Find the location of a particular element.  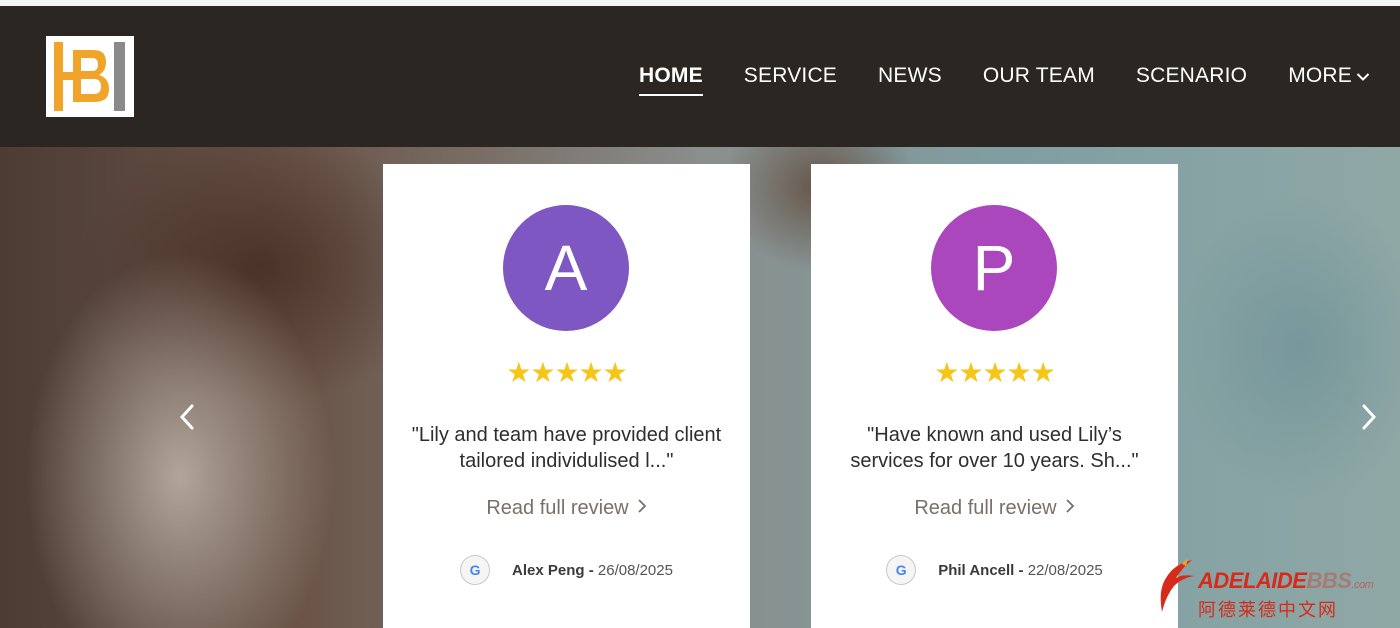

site-watermark: ADELAIDEBBS.com 阿德莱德中文网 is located at coordinates (1272, 585).